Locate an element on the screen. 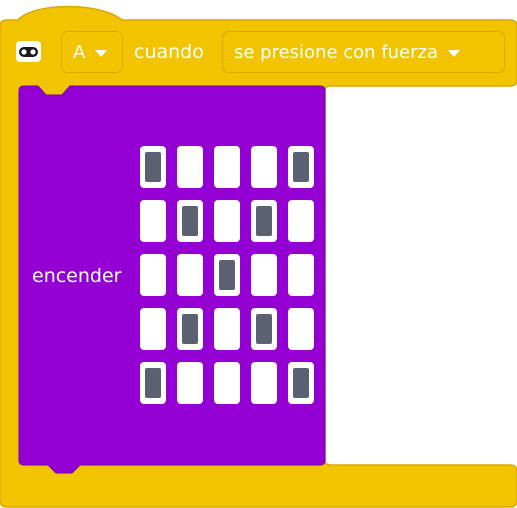 The width and height of the screenshot is (517, 508). led-cell-r1-c2 is located at coordinates (190, 167).